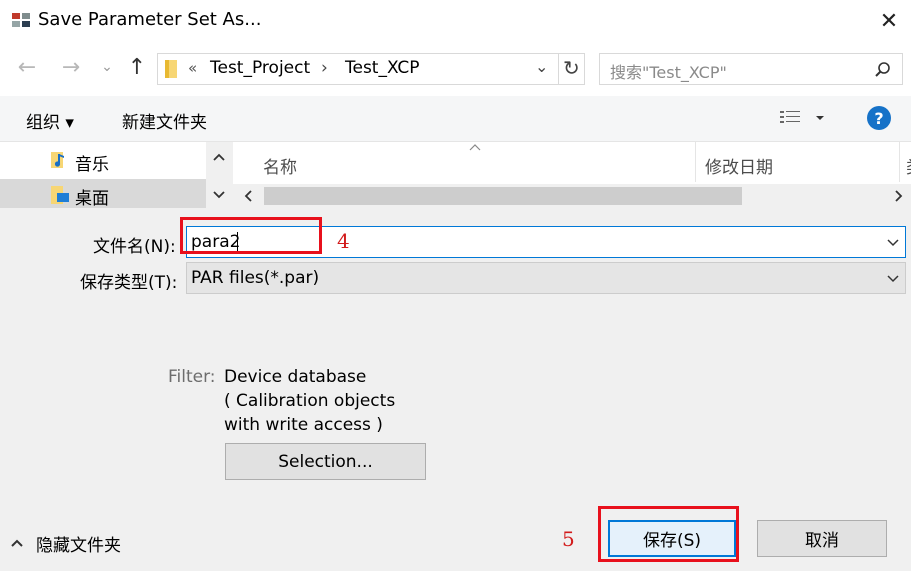 The height and width of the screenshot is (571, 911). Describe the element at coordinates (21, 20) in the screenshot. I see `app-icon` at that location.